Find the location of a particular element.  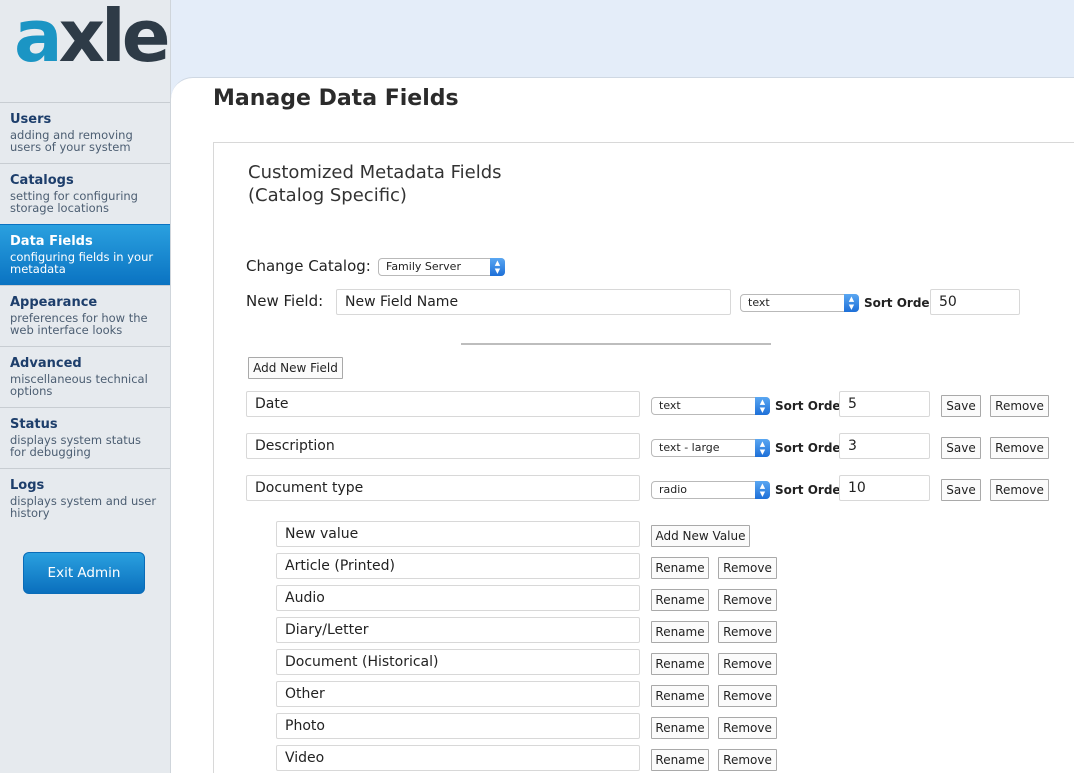

new-field-sort-input: 50 is located at coordinates (975, 302).